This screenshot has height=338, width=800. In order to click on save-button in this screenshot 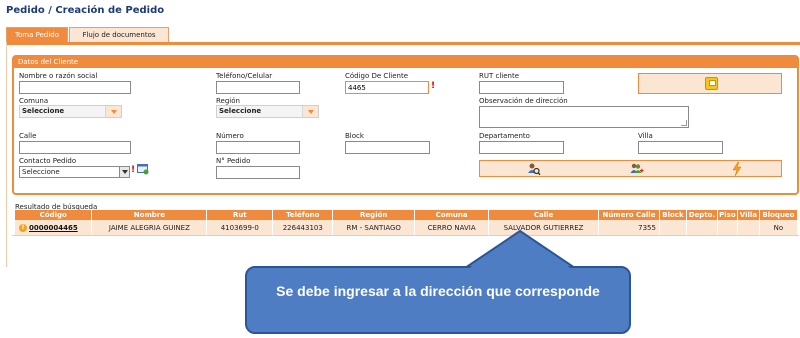, I will do `click(710, 83)`.